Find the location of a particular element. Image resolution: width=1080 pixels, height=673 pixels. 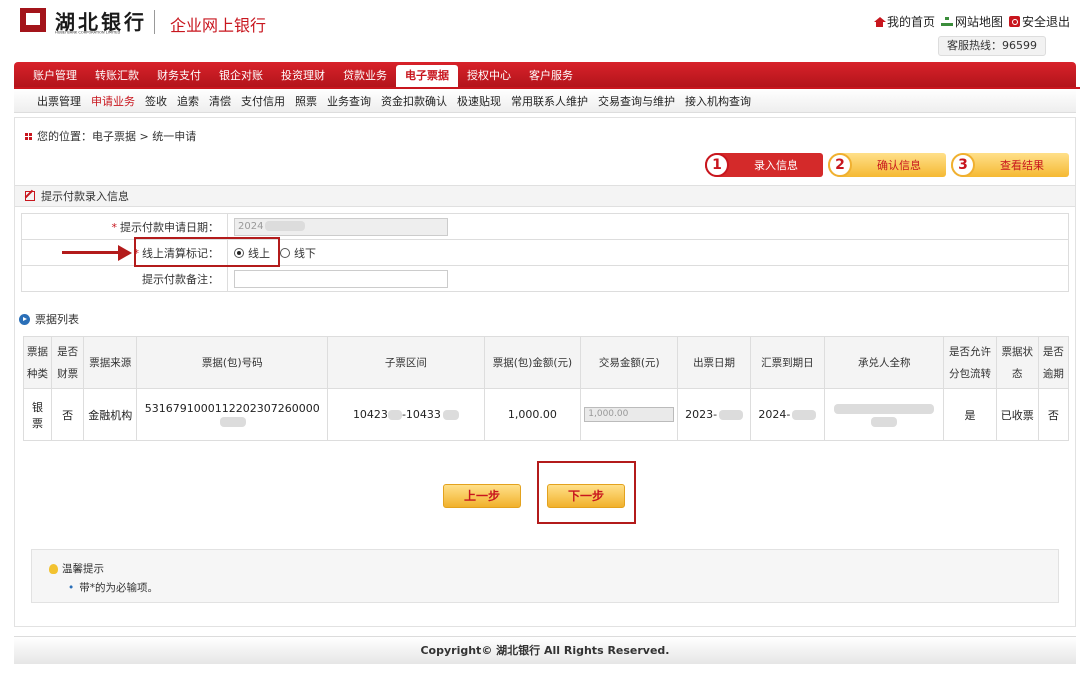

bill-number: 5316791000112202307260000 is located at coordinates (232, 408).